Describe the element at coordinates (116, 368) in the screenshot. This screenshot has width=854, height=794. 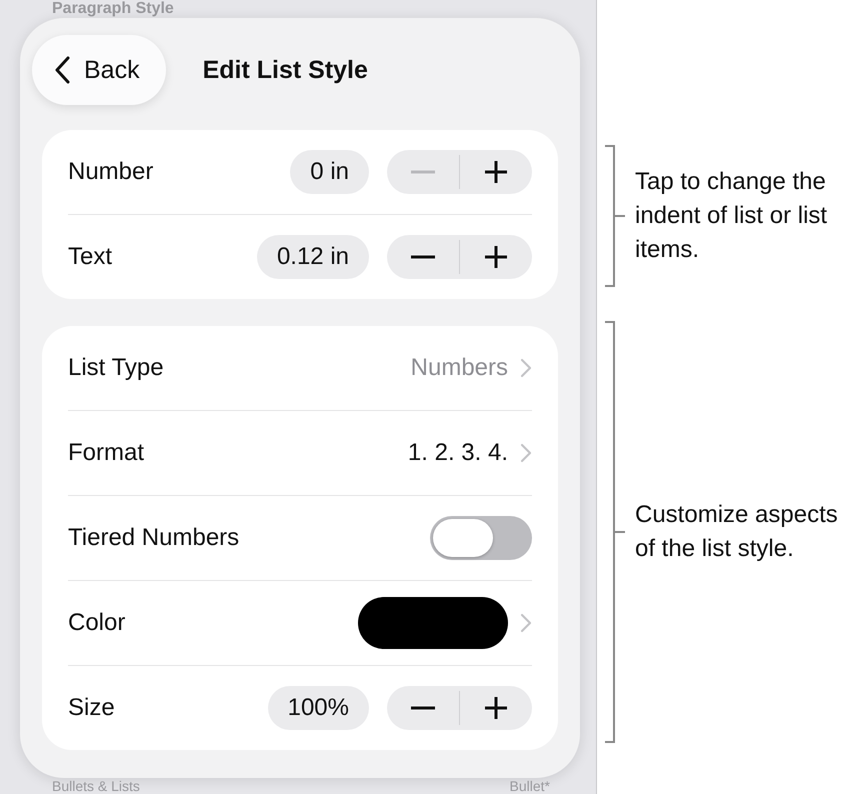
I see `setting-label: List Type` at that location.